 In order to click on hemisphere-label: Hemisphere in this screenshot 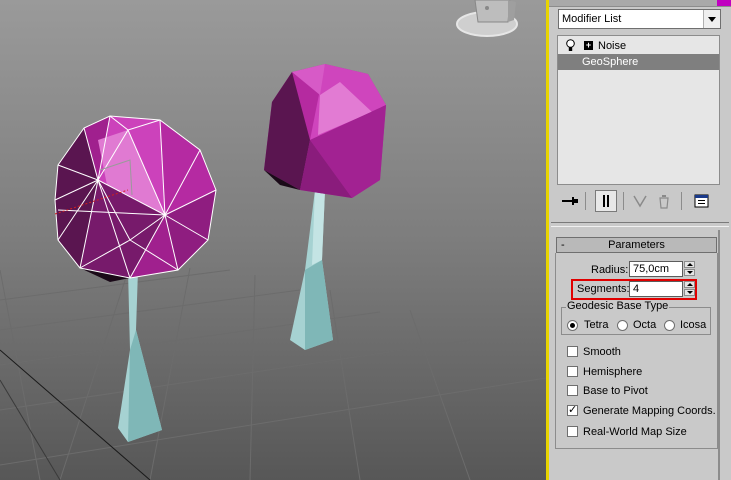, I will do `click(613, 372)`.